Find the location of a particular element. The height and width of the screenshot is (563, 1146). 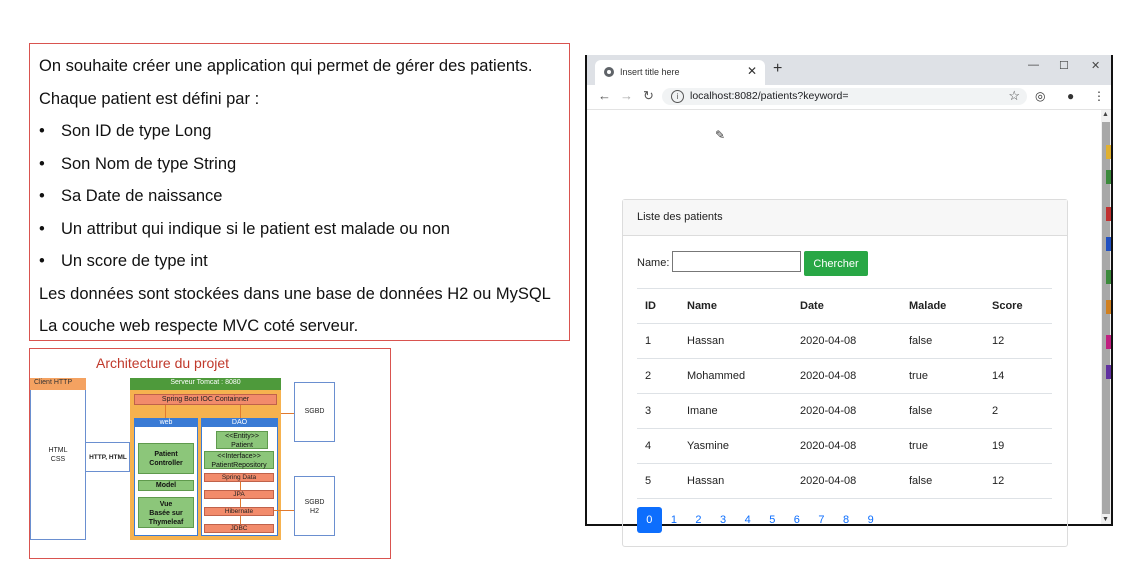

vue-box: Vue Basée sur Thymeleaf is located at coordinates (166, 512).